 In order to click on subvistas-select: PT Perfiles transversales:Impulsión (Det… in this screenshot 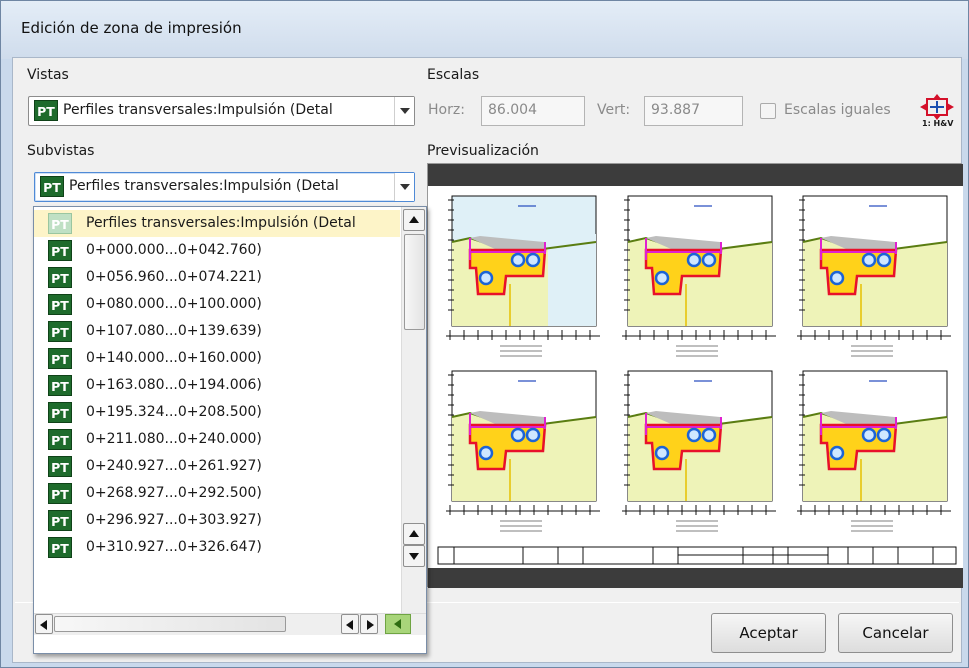, I will do `click(224, 187)`.